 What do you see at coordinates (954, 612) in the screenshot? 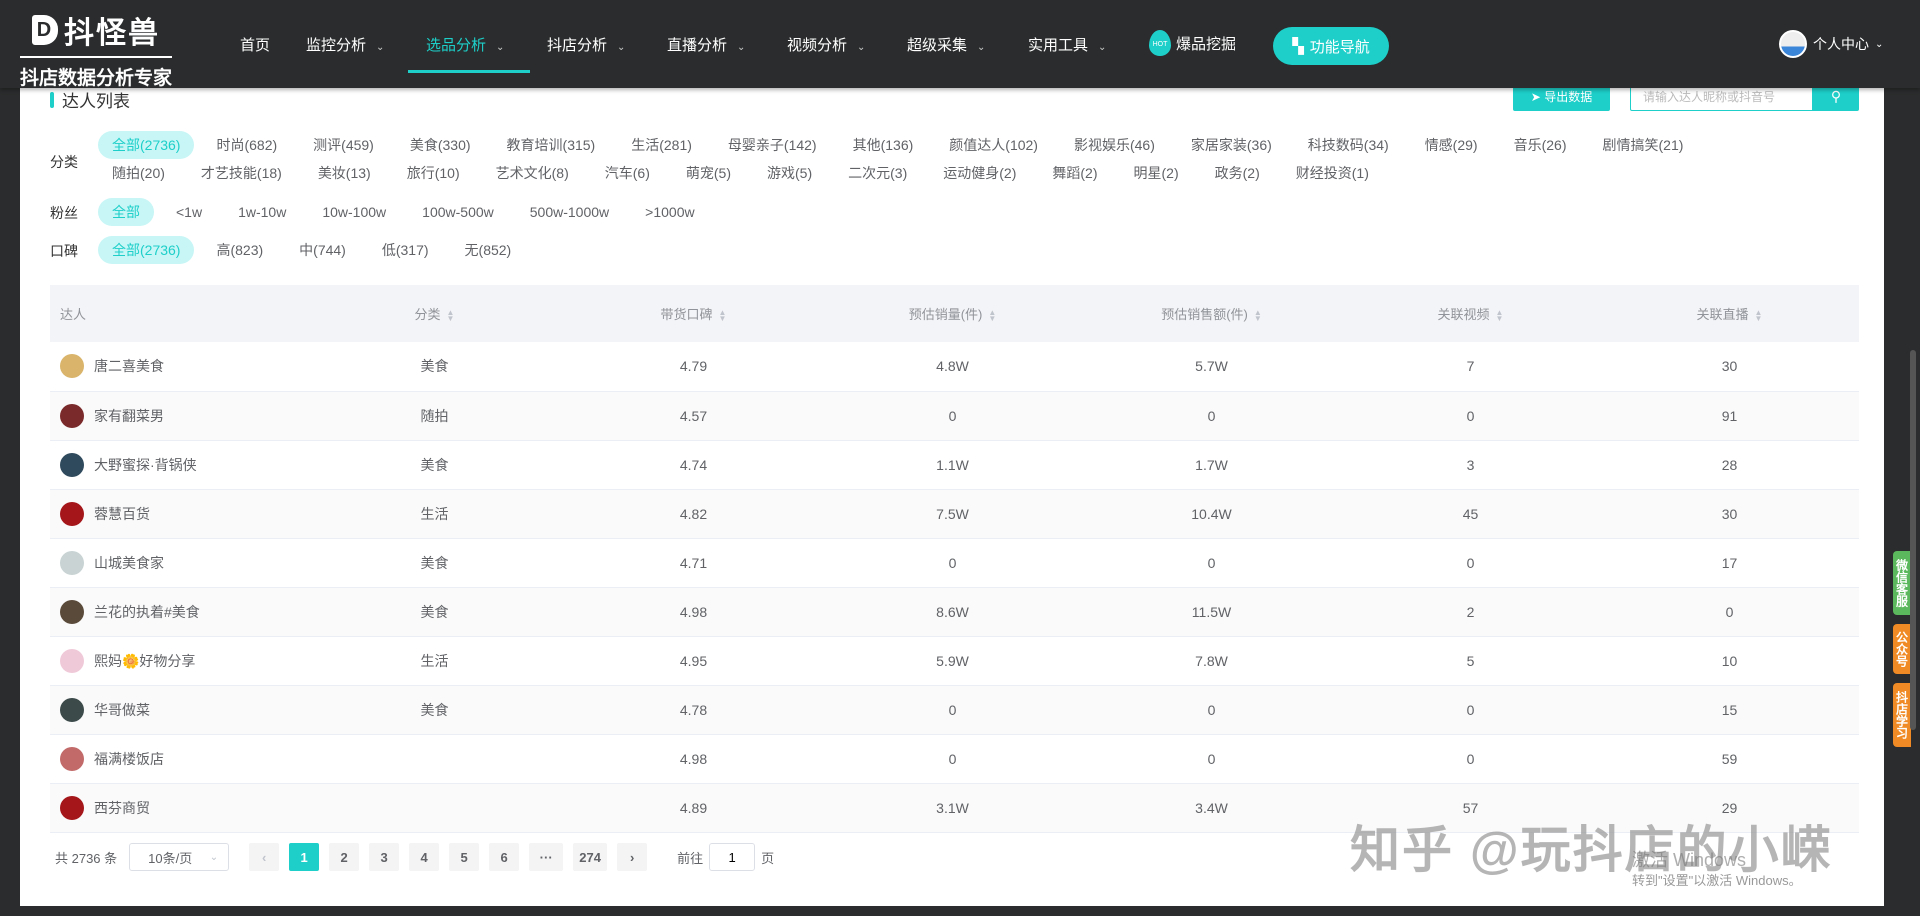
I see `table-row: 兰花的执着#美食 美食 4.98 8.6W 11.5W 2 0` at bounding box center [954, 612].